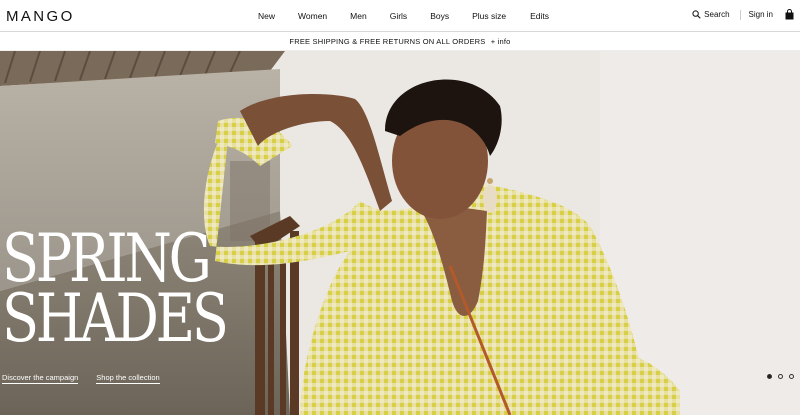  I want to click on discover-campaign-link: Discover the campaign, so click(40, 378).